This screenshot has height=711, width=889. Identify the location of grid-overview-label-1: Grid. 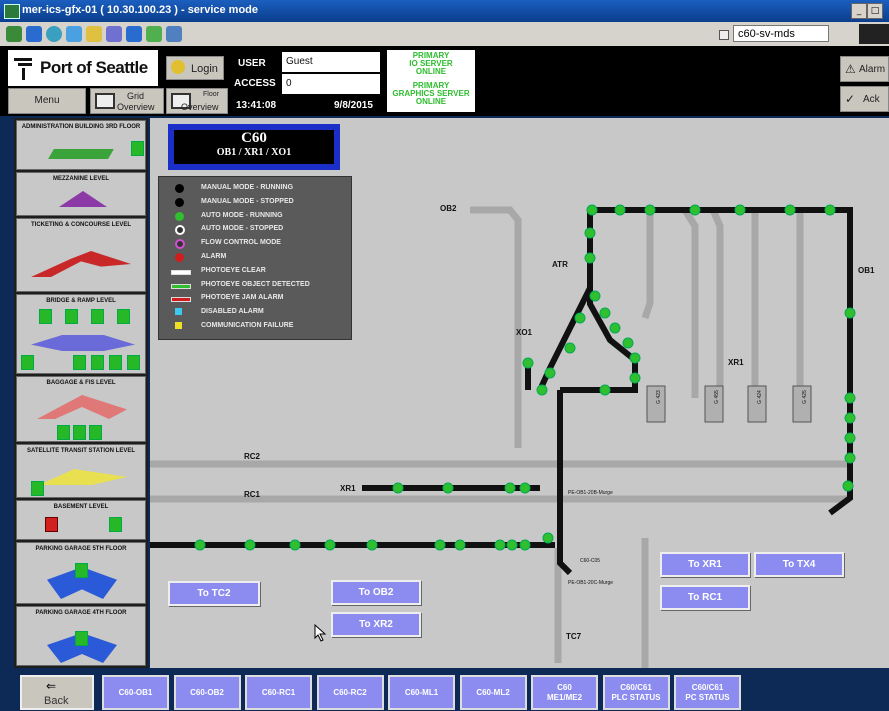
(136, 96).